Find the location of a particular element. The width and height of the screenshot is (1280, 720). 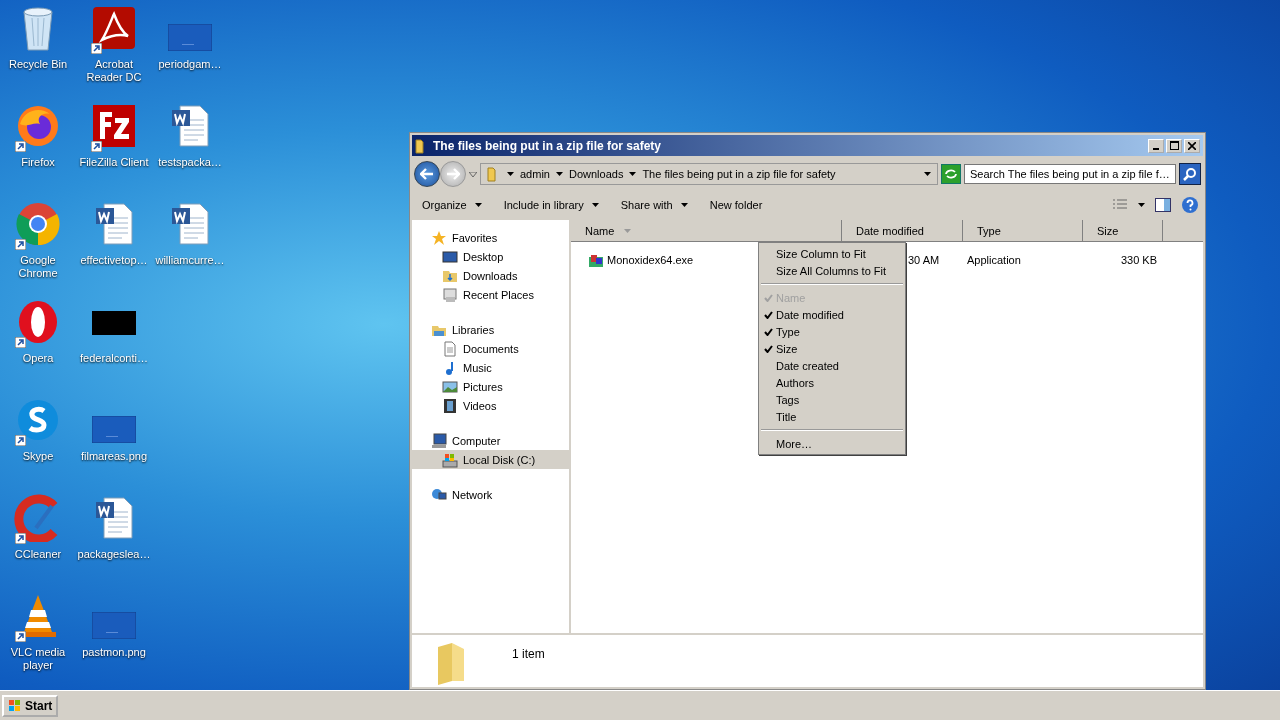

minimize-button is located at coordinates (1156, 145).